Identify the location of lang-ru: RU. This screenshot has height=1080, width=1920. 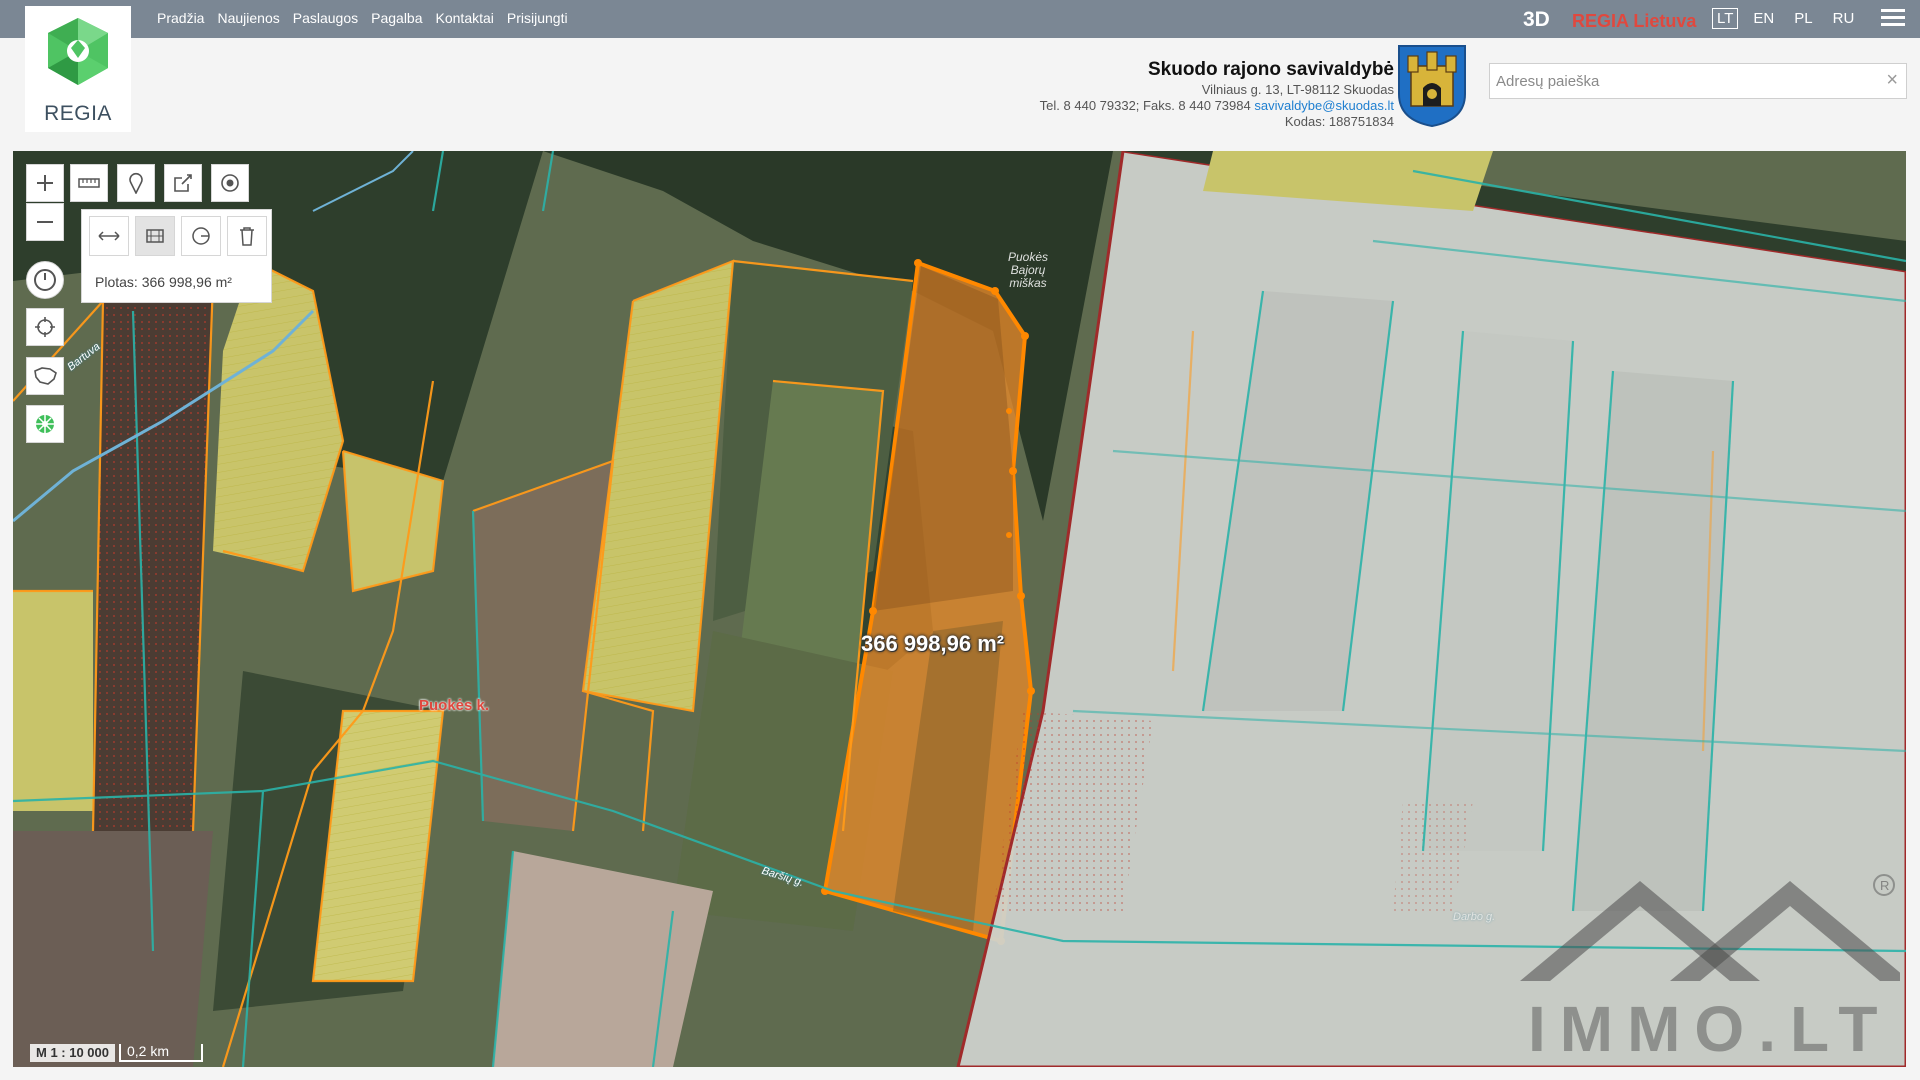
(1844, 18).